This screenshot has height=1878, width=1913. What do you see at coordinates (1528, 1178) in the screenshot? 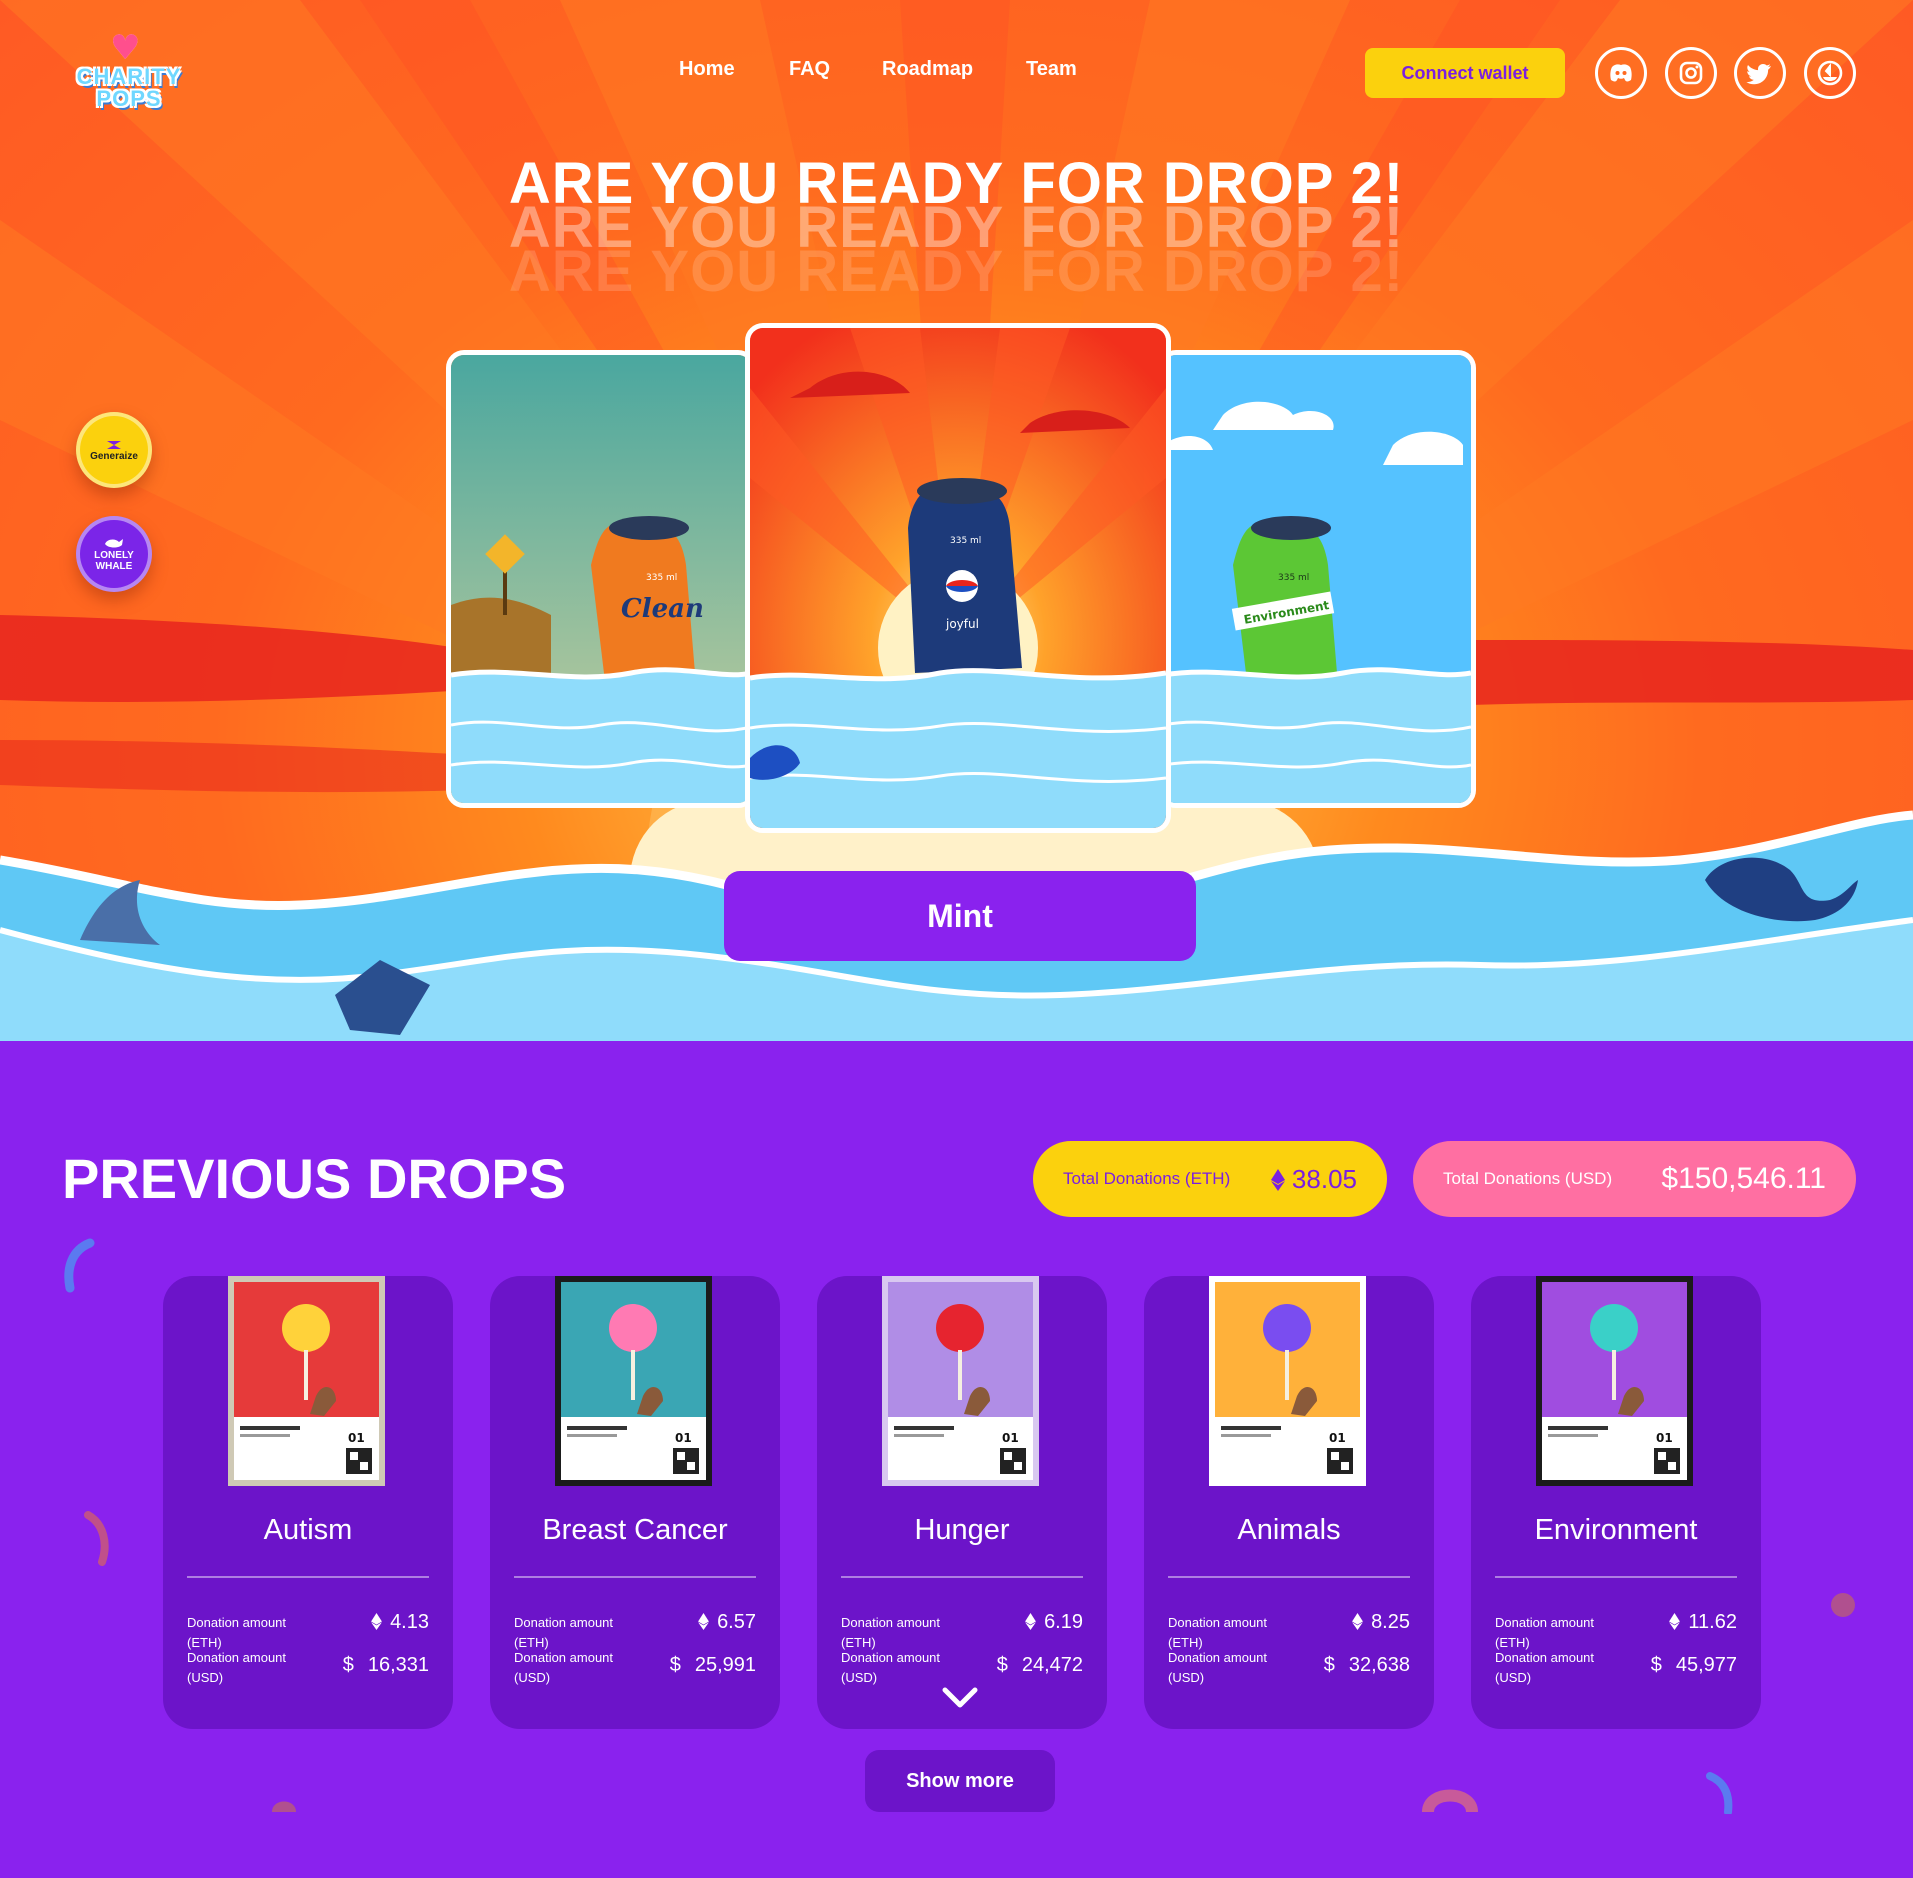
I see `total-usd-label: Total Donations (USD)` at bounding box center [1528, 1178].